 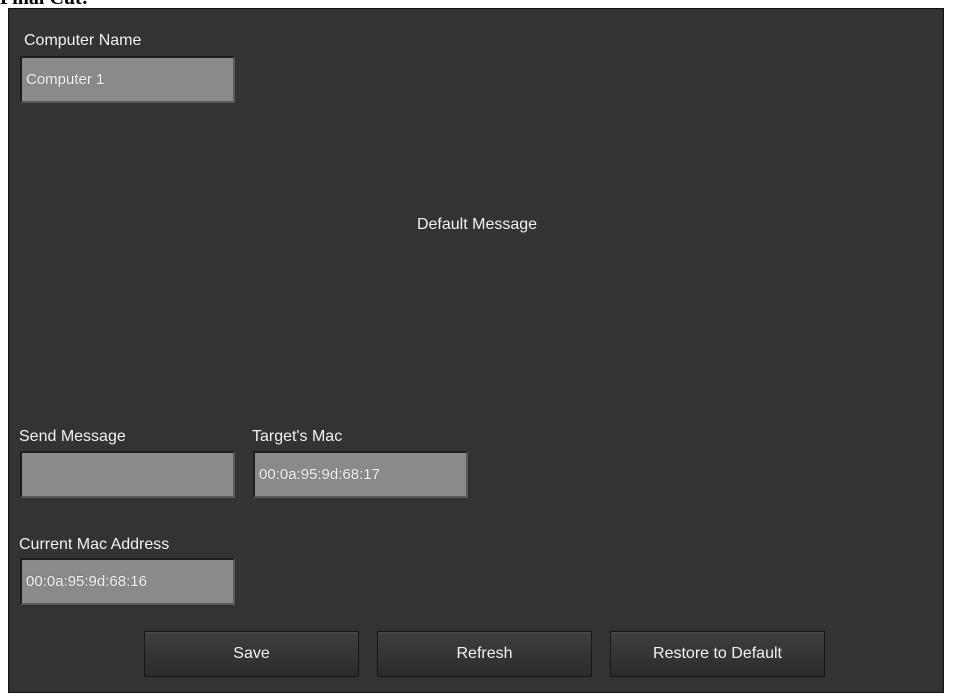 What do you see at coordinates (127, 474) in the screenshot?
I see `send-message-field` at bounding box center [127, 474].